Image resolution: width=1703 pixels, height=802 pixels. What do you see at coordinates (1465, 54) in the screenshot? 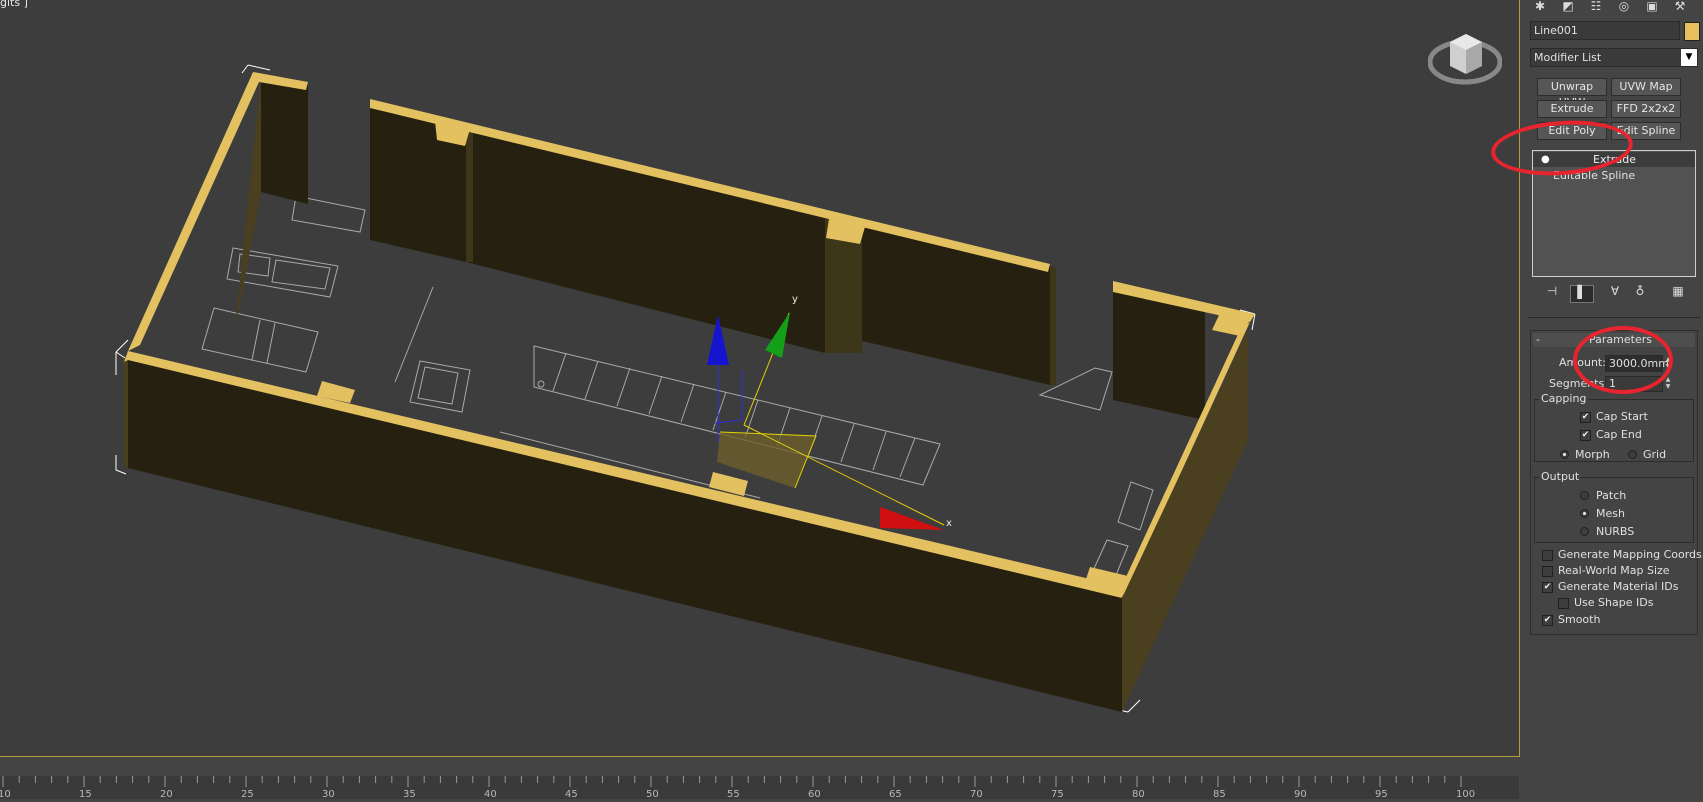
I see `viewcube-icon` at bounding box center [1465, 54].